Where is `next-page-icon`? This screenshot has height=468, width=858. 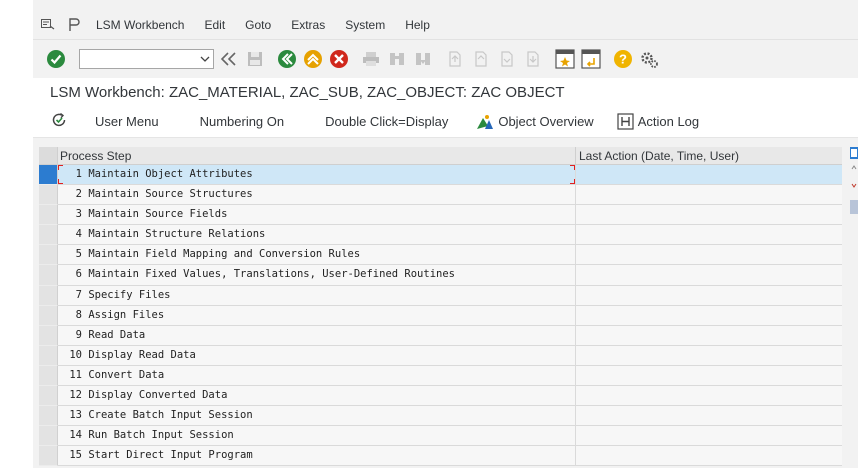 next-page-icon is located at coordinates (507, 59).